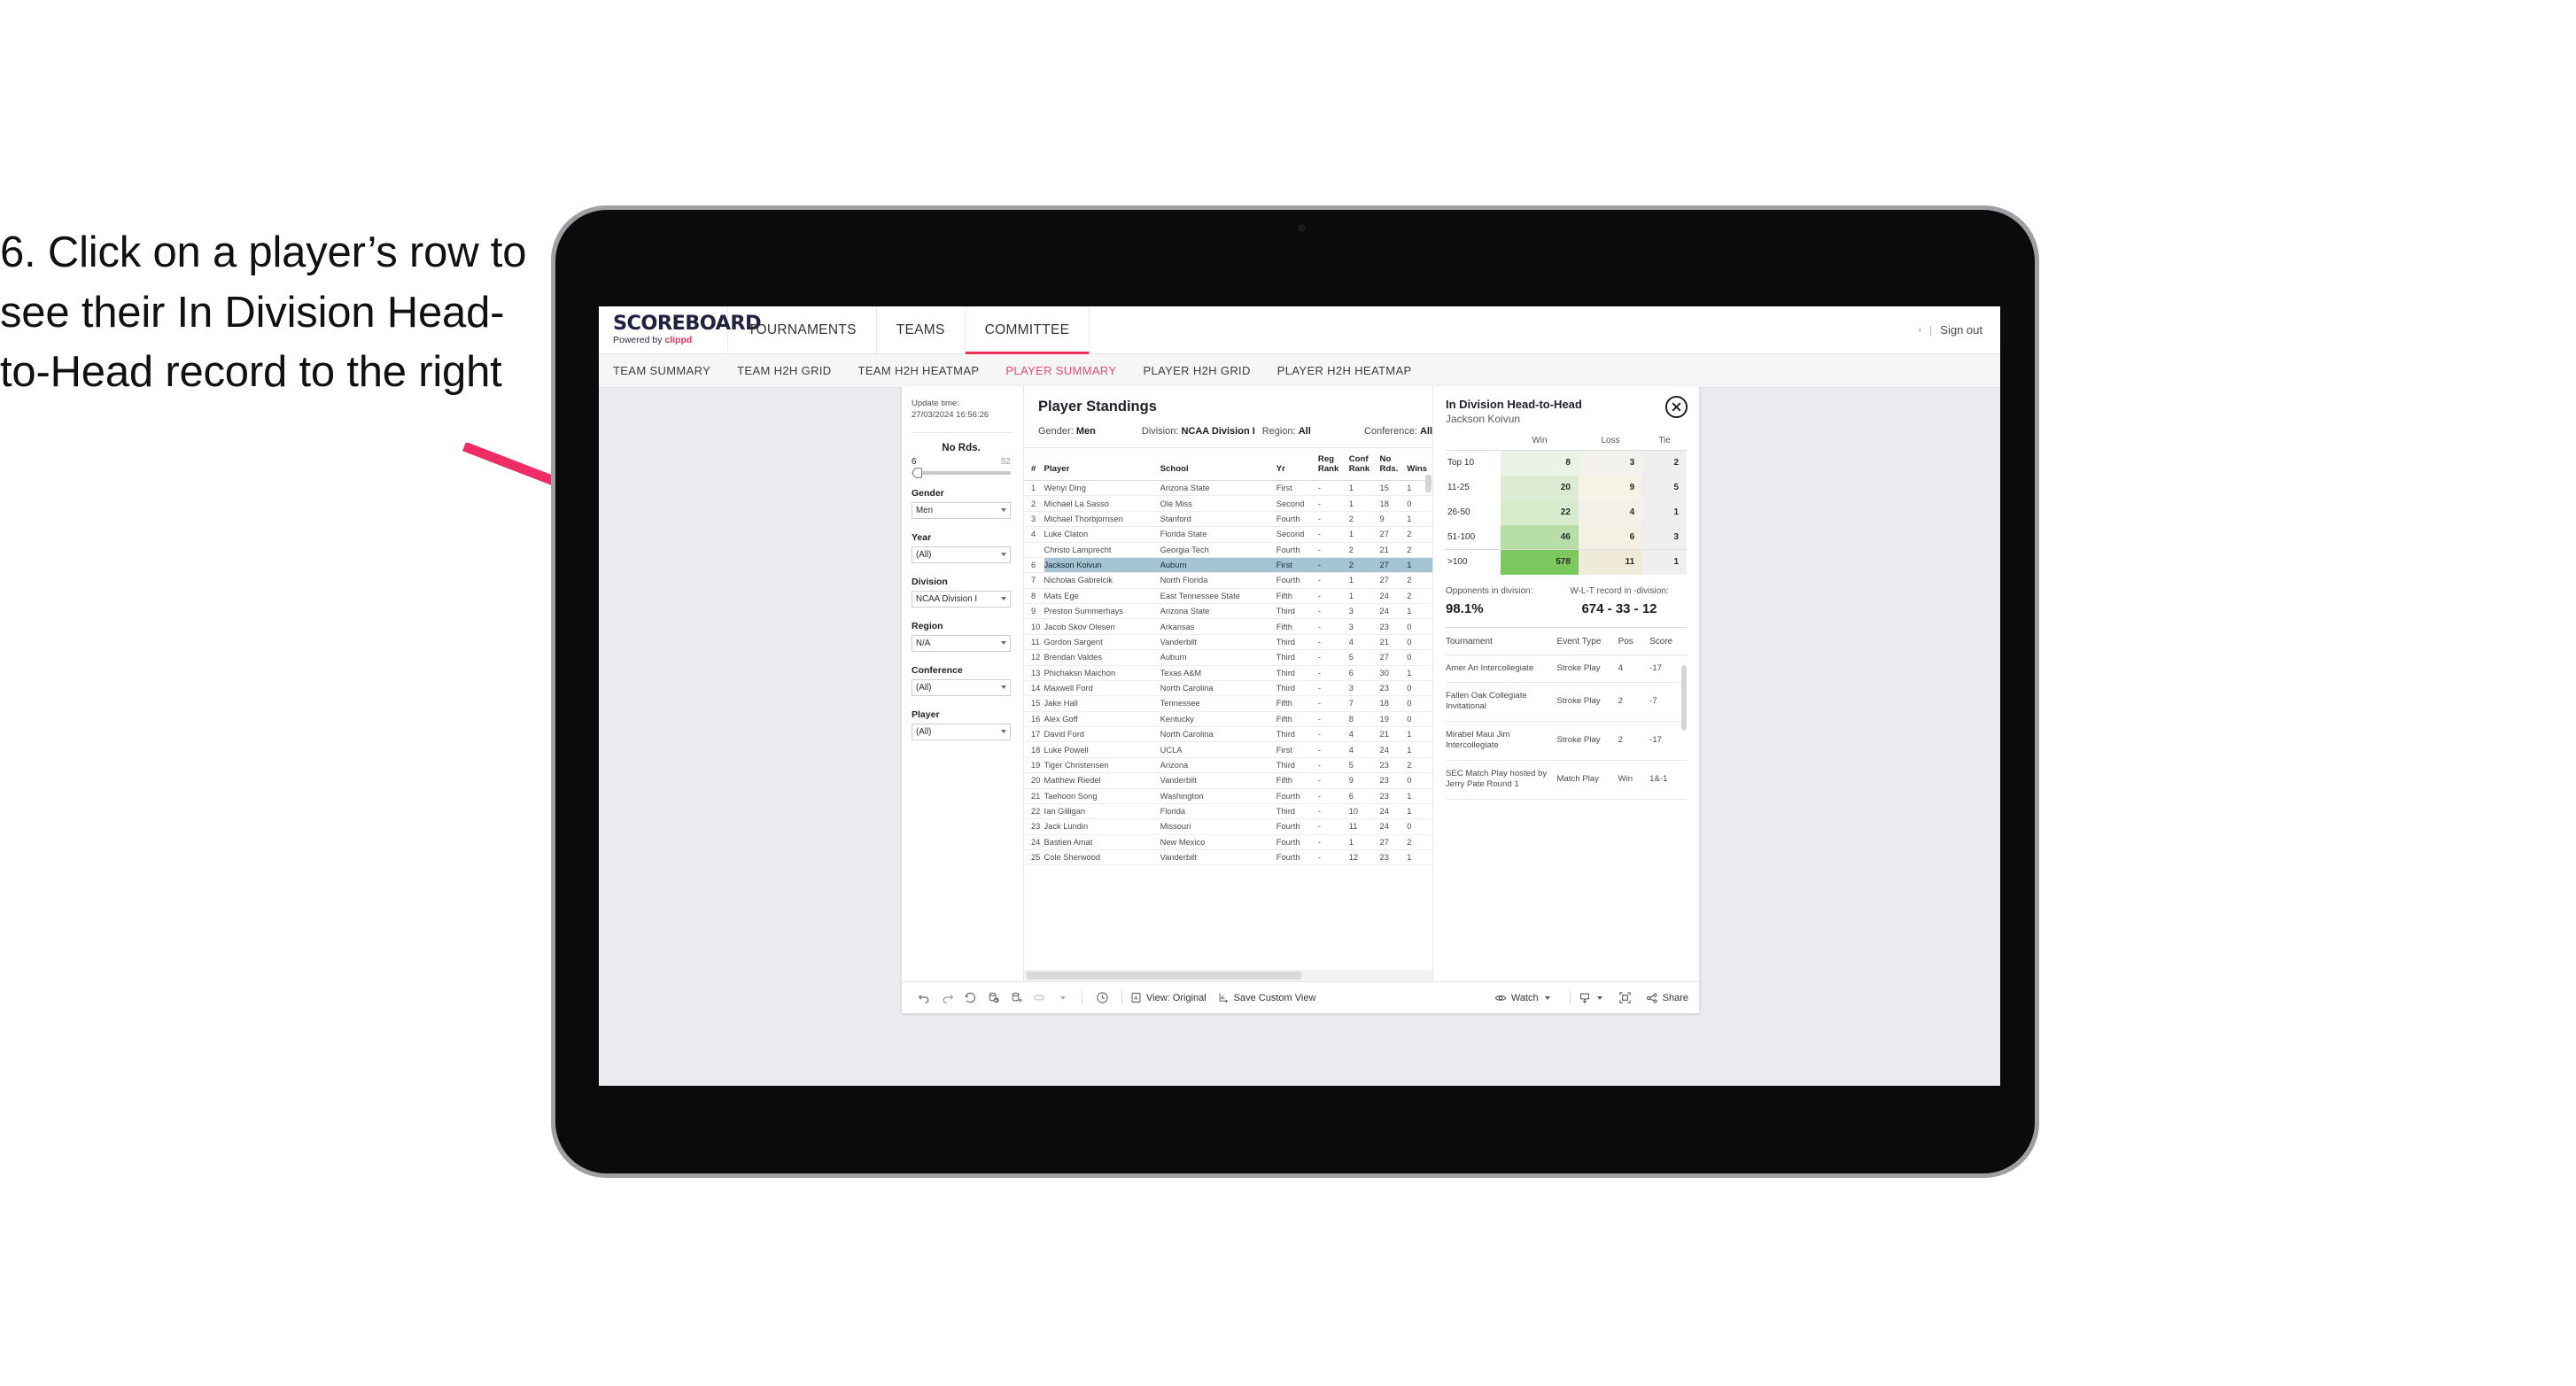  Describe the element at coordinates (1522, 998) in the screenshot. I see `watch-button: Watch` at that location.